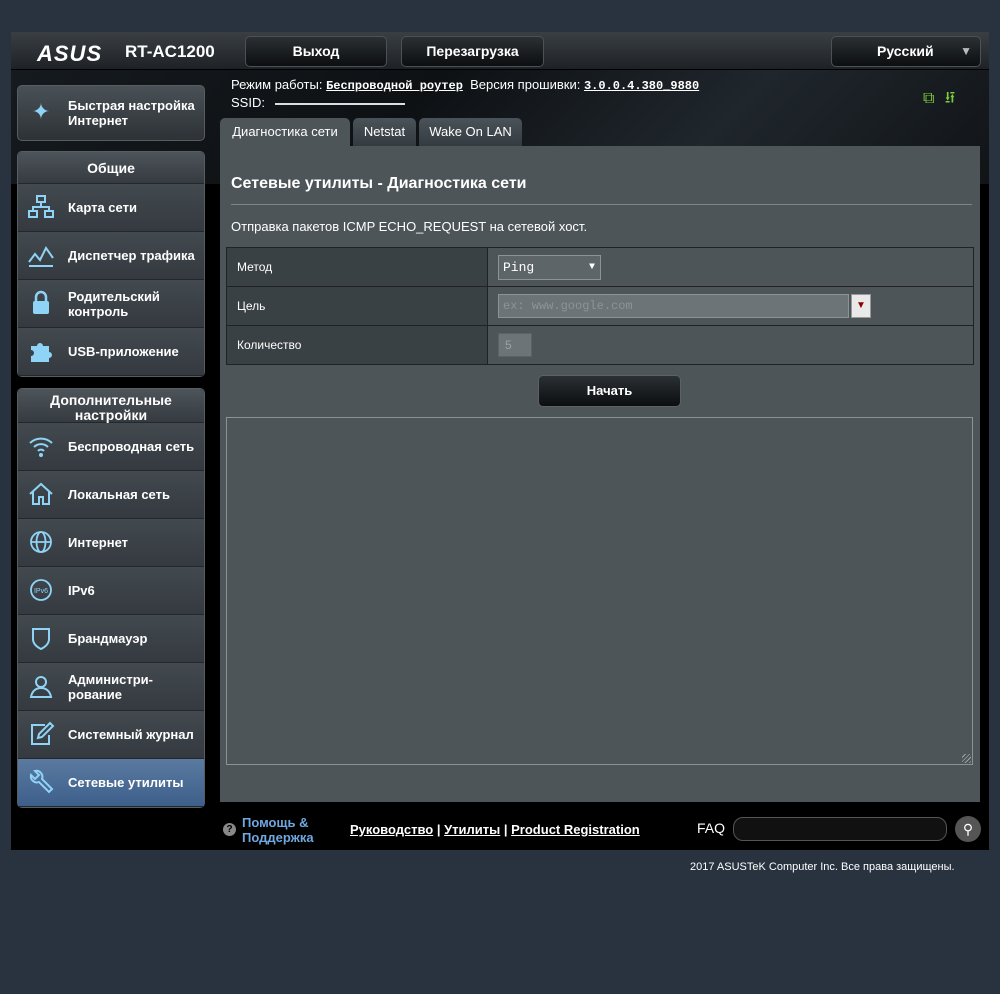 This screenshot has height=994, width=1000. Describe the element at coordinates (41, 543) in the screenshot. I see `globe-icon` at that location.